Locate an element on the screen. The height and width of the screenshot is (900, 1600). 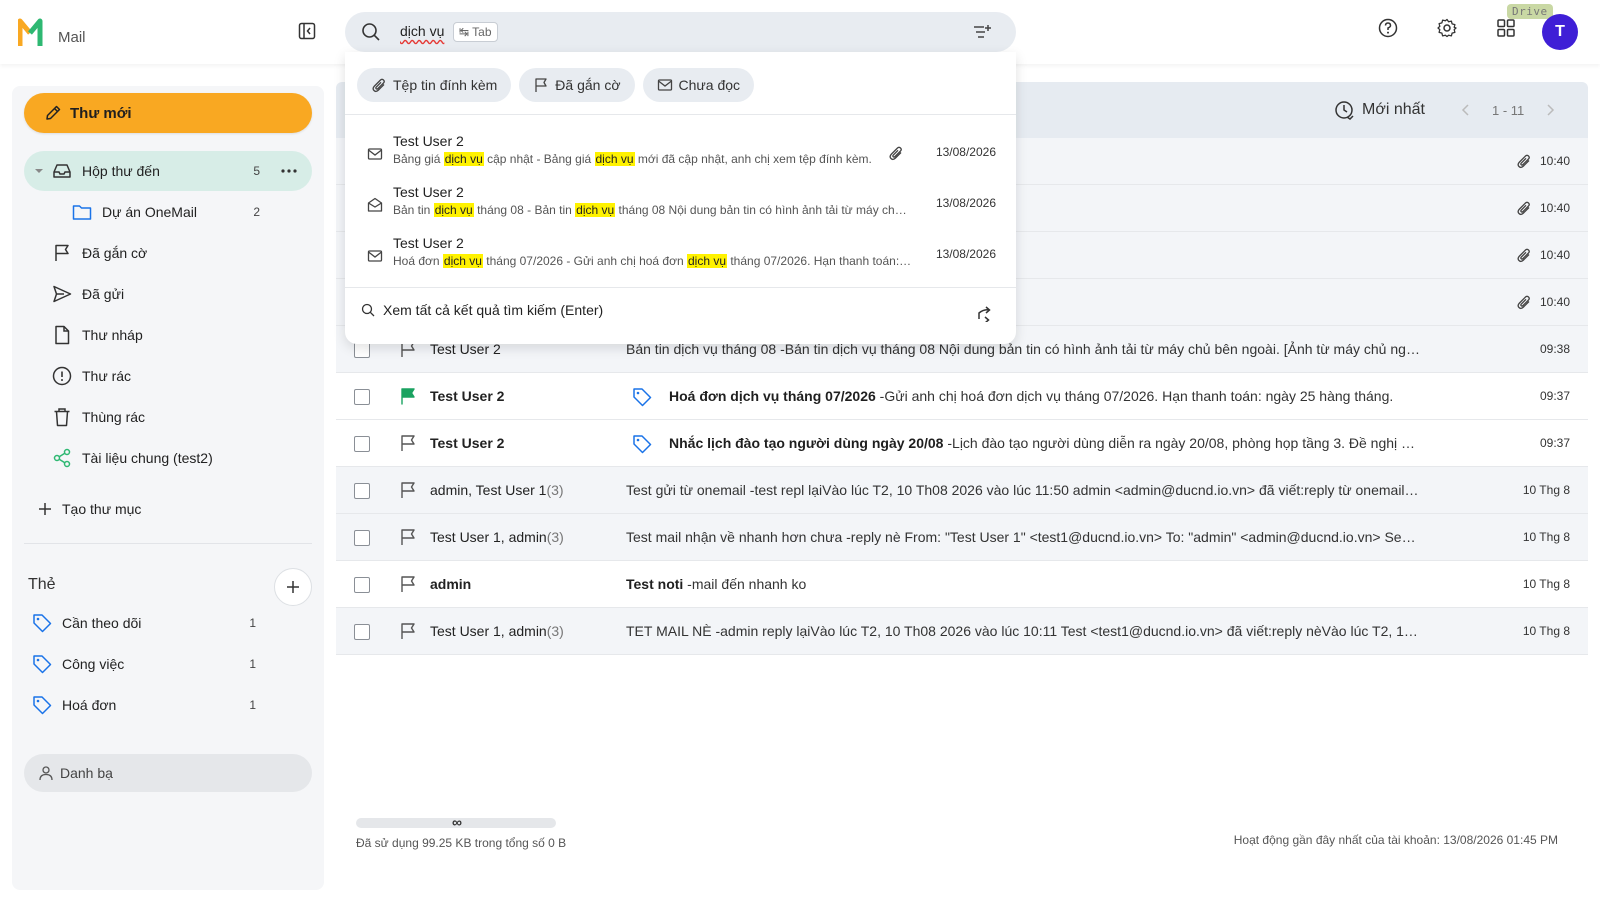
send-icon is located at coordinates (62, 294).